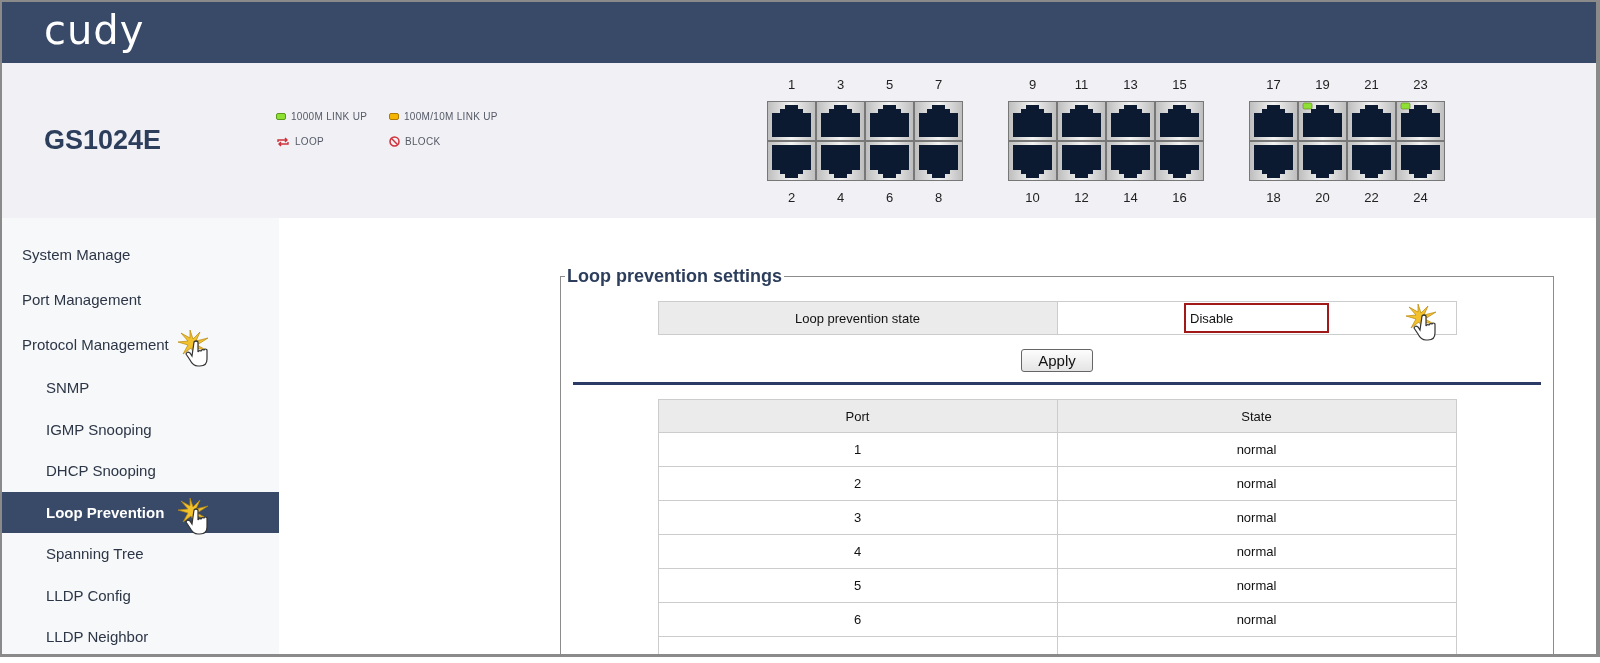 Image resolution: width=1600 pixels, height=663 pixels. I want to click on sidebar-item: IGMP Snooping, so click(140, 429).